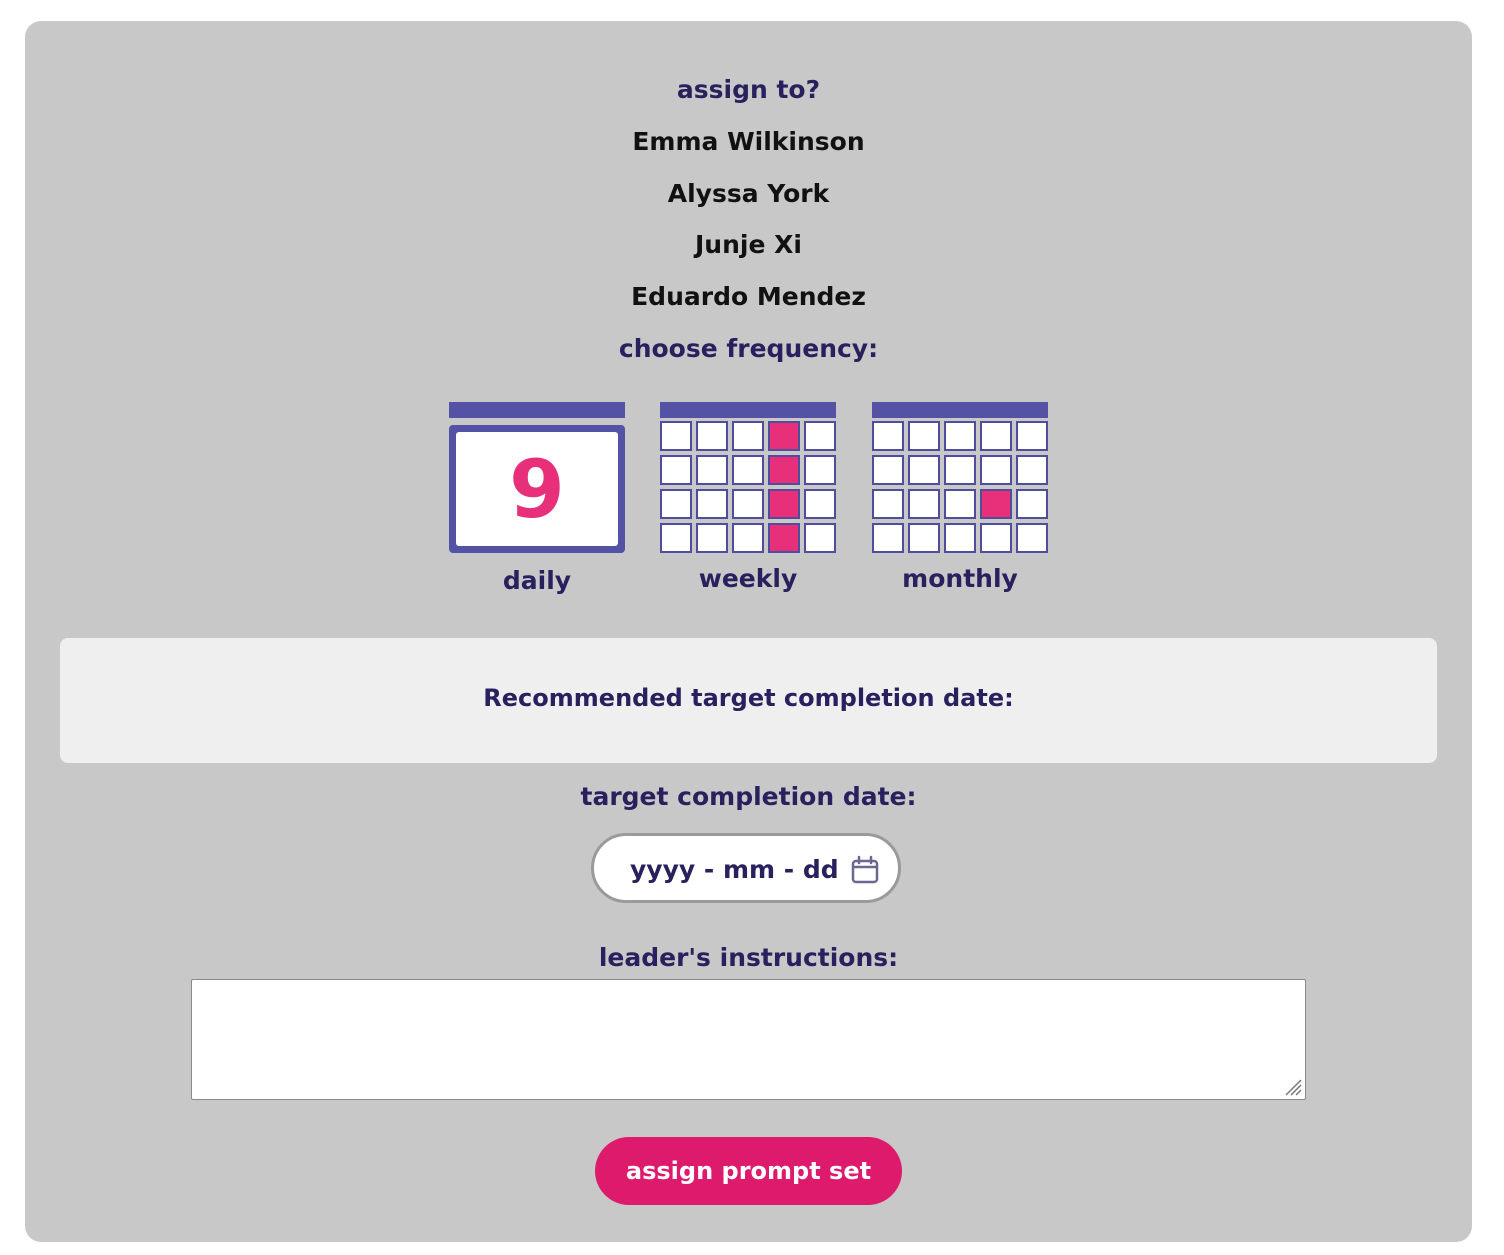  I want to click on date-placeholder: yyyy - mm - dd, so click(734, 869).